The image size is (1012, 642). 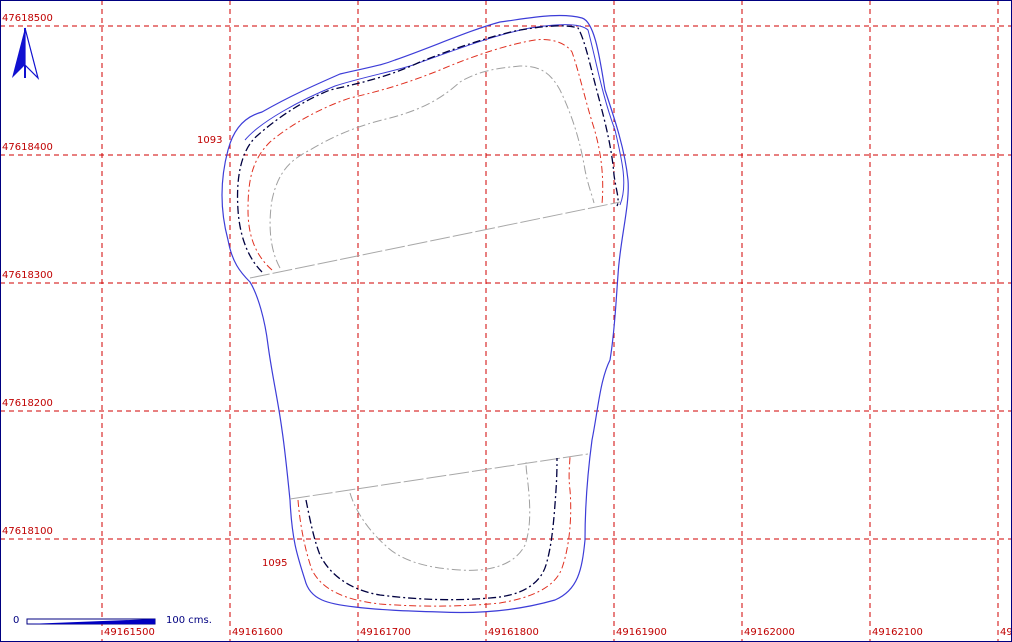 I want to click on x-tick-label: 49161600, so click(x=257, y=632).